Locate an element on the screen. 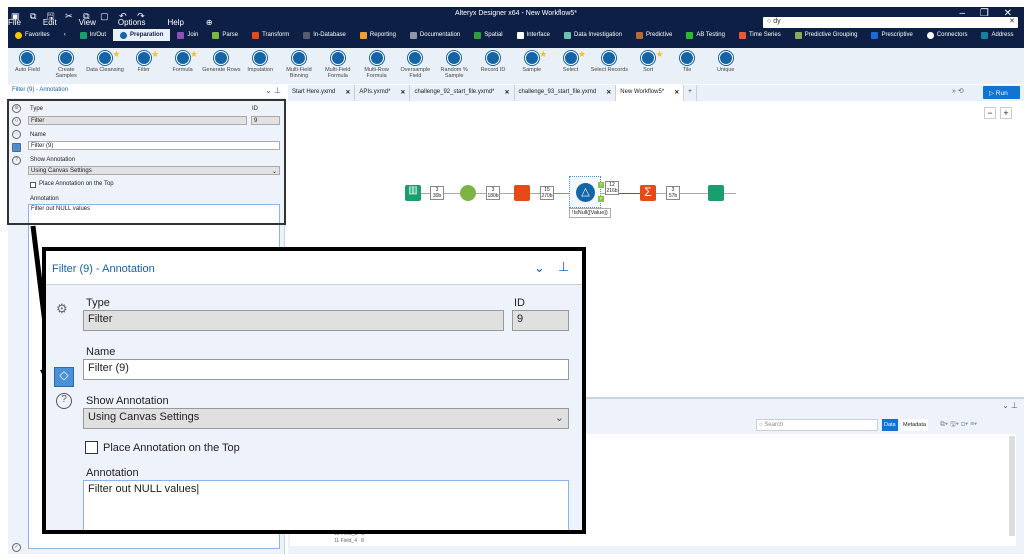  config-panel-header: Filter (9) - Annotation is located at coordinates (103, 269).